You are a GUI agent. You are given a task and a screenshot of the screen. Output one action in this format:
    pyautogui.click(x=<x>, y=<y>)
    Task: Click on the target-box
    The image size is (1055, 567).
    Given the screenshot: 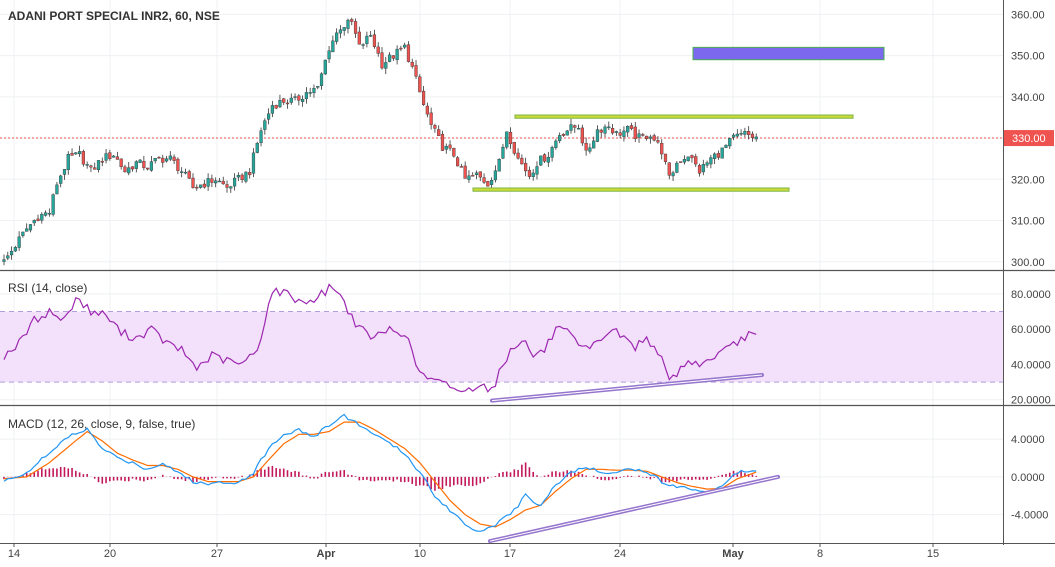 What is the action you would take?
    pyautogui.click(x=788, y=53)
    